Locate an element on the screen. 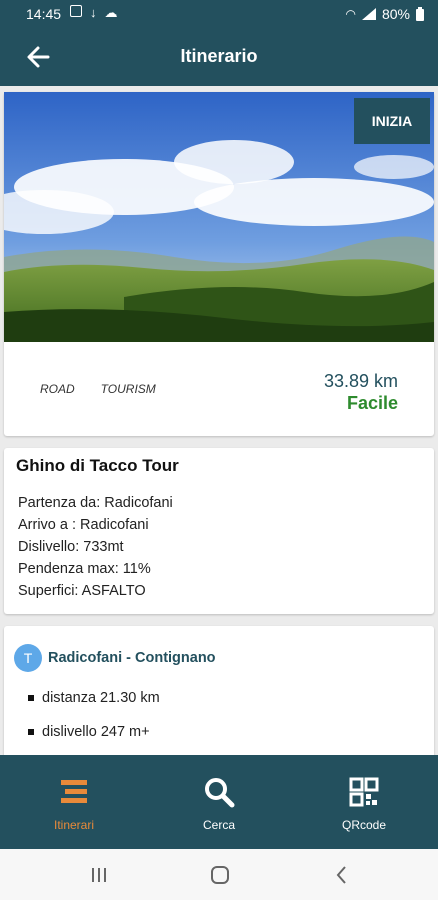 The width and height of the screenshot is (438, 900). detail-row: Dislivello: 733mt is located at coordinates (71, 547).